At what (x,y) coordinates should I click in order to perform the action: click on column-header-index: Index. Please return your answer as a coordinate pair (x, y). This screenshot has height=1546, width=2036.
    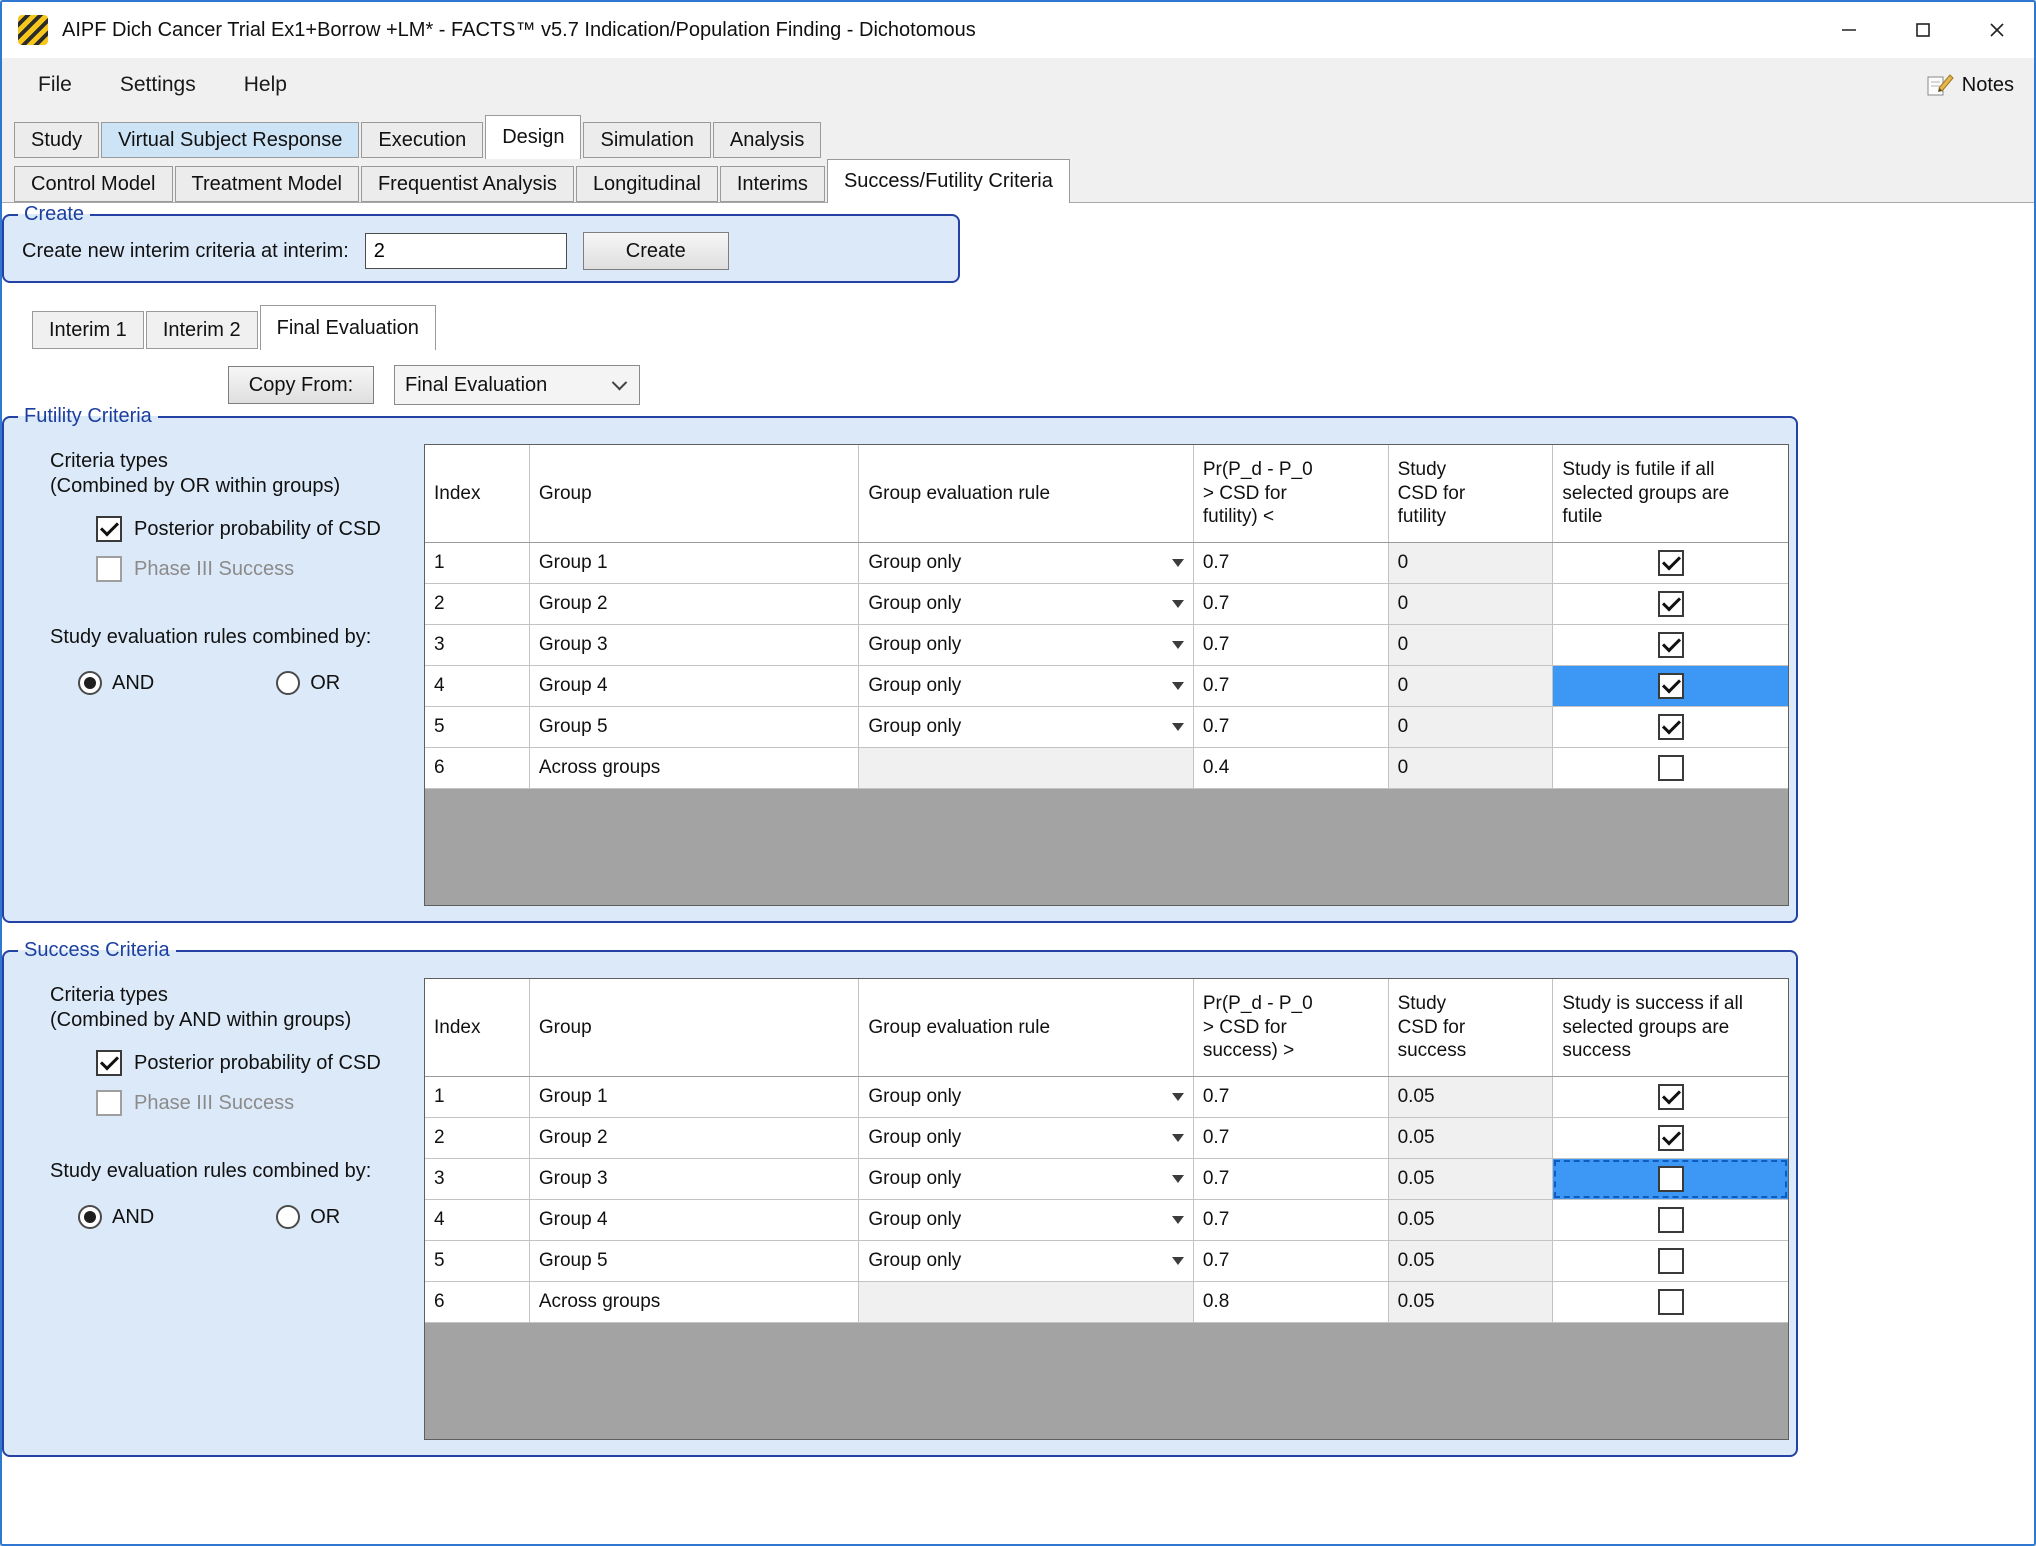
    Looking at the image, I should click on (477, 493).